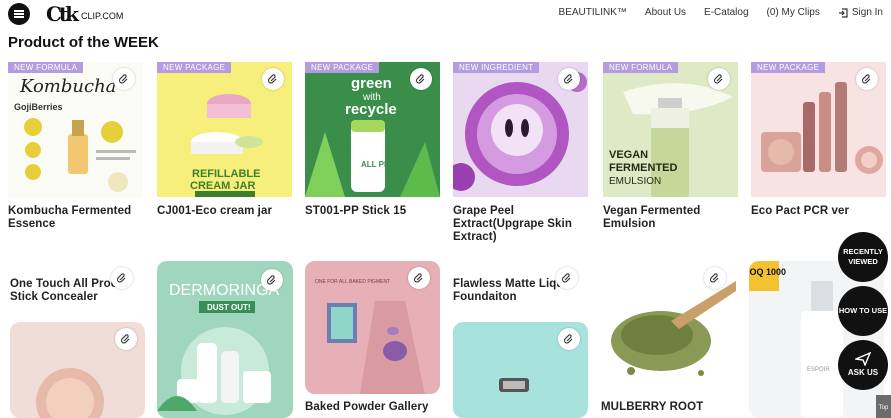 This screenshot has height=418, width=891. I want to click on thumb-subtitle: GojiBerries, so click(38, 107).